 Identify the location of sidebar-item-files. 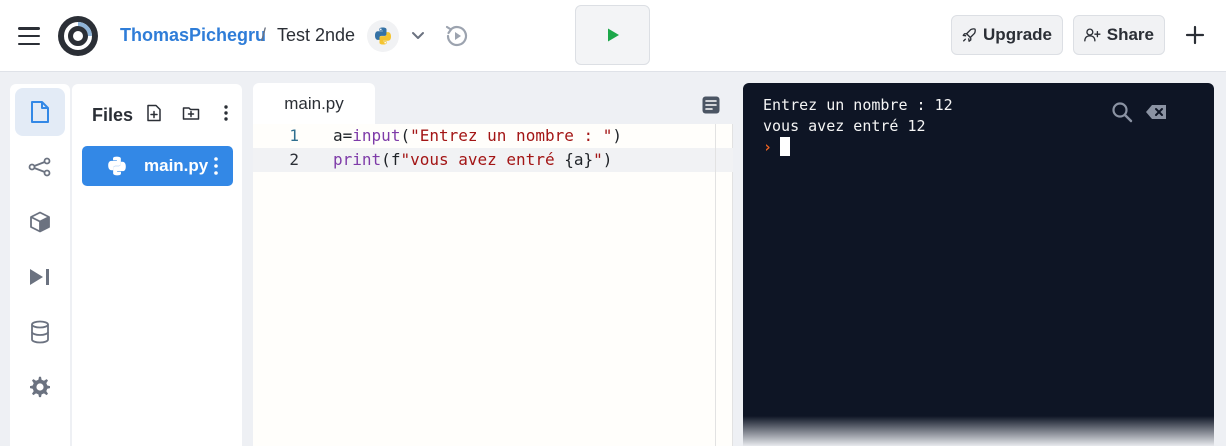
(40, 112).